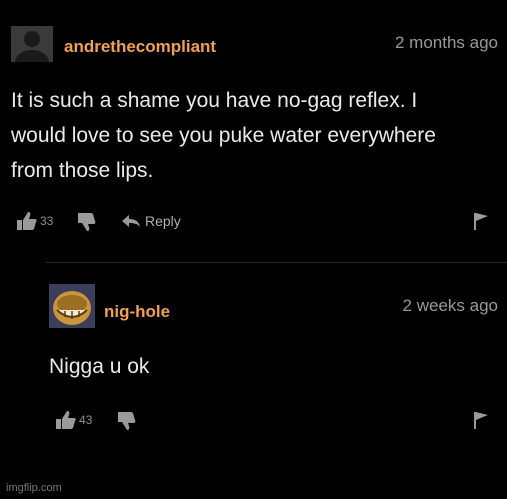 This screenshot has width=507, height=499. I want to click on user-silhouette-icon, so click(32, 44).